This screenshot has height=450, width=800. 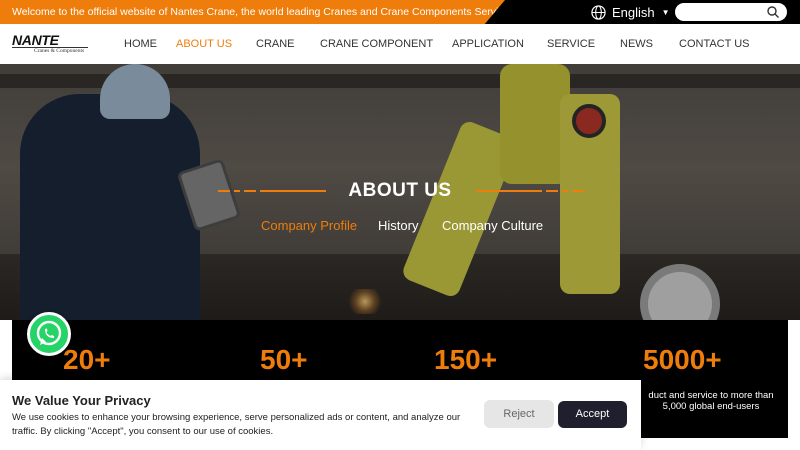 What do you see at coordinates (35, 40) in the screenshot?
I see `logo-main: NANTE` at bounding box center [35, 40].